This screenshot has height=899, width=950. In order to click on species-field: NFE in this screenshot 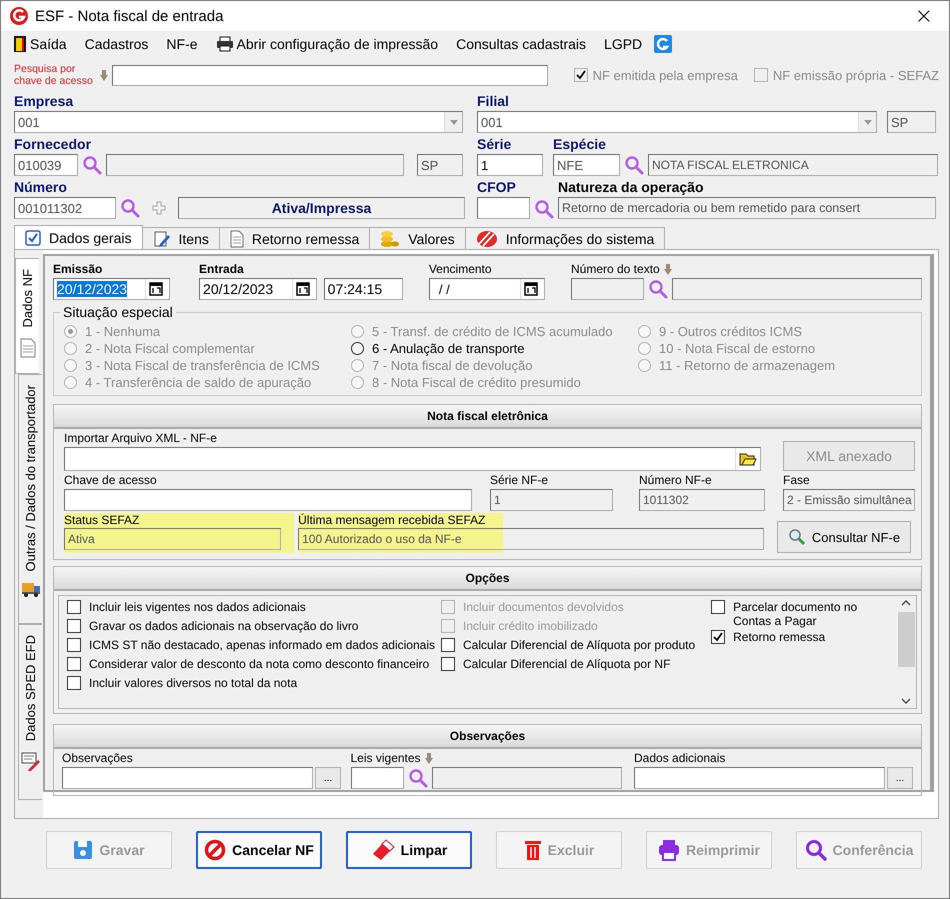, I will do `click(586, 165)`.